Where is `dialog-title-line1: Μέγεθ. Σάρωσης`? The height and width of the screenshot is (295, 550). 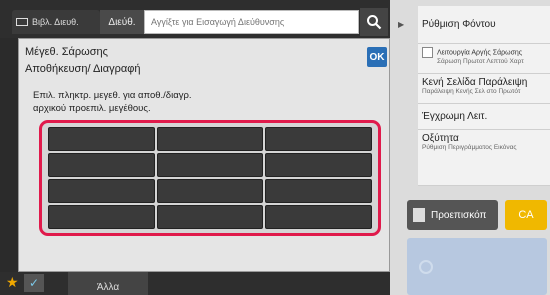
dialog-title-line1: Μέγεθ. Σάρωσης is located at coordinates (66, 52).